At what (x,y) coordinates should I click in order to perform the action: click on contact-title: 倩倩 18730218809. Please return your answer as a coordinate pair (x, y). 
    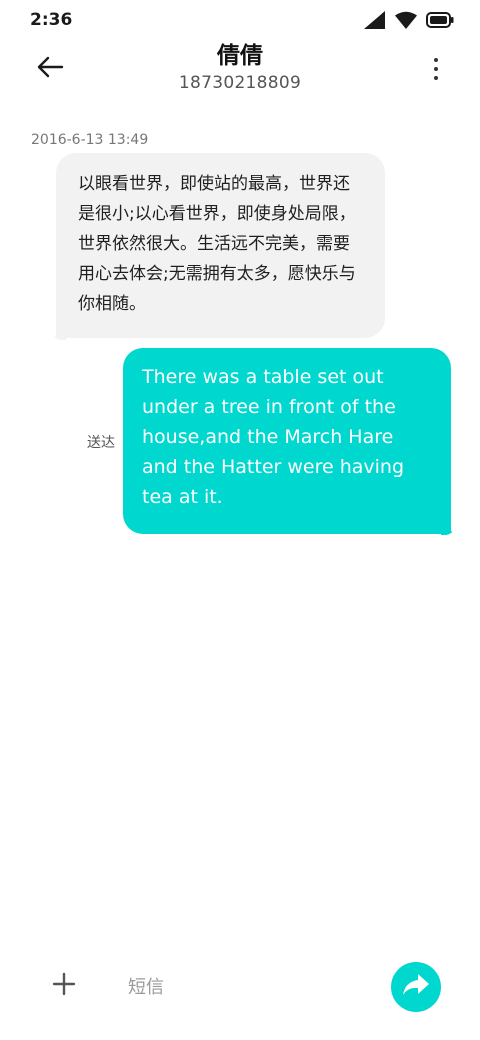
    Looking at the image, I should click on (240, 67).